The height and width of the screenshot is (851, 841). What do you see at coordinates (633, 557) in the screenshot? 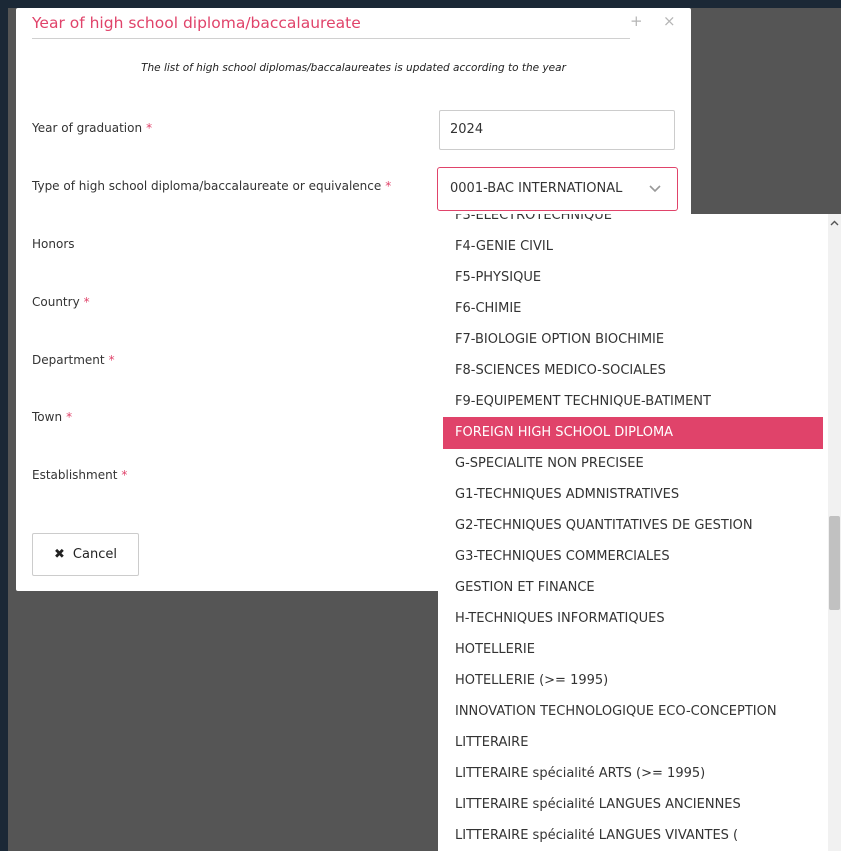
I see `dropdown-option: G3-TECHNIQUES COMMERCIALES` at bounding box center [633, 557].